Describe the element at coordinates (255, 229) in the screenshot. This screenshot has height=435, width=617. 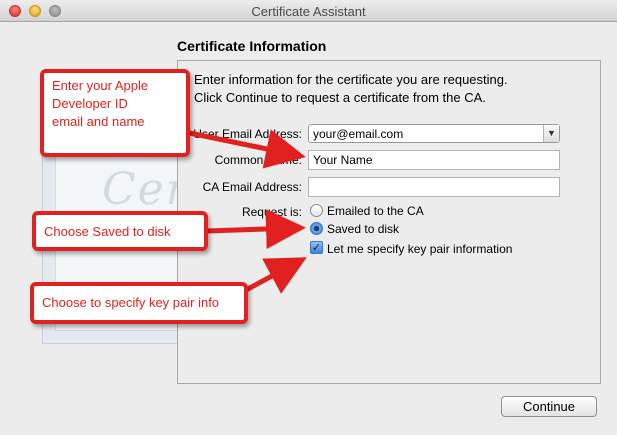
I see `arrow-to-saved-to-disk` at that location.